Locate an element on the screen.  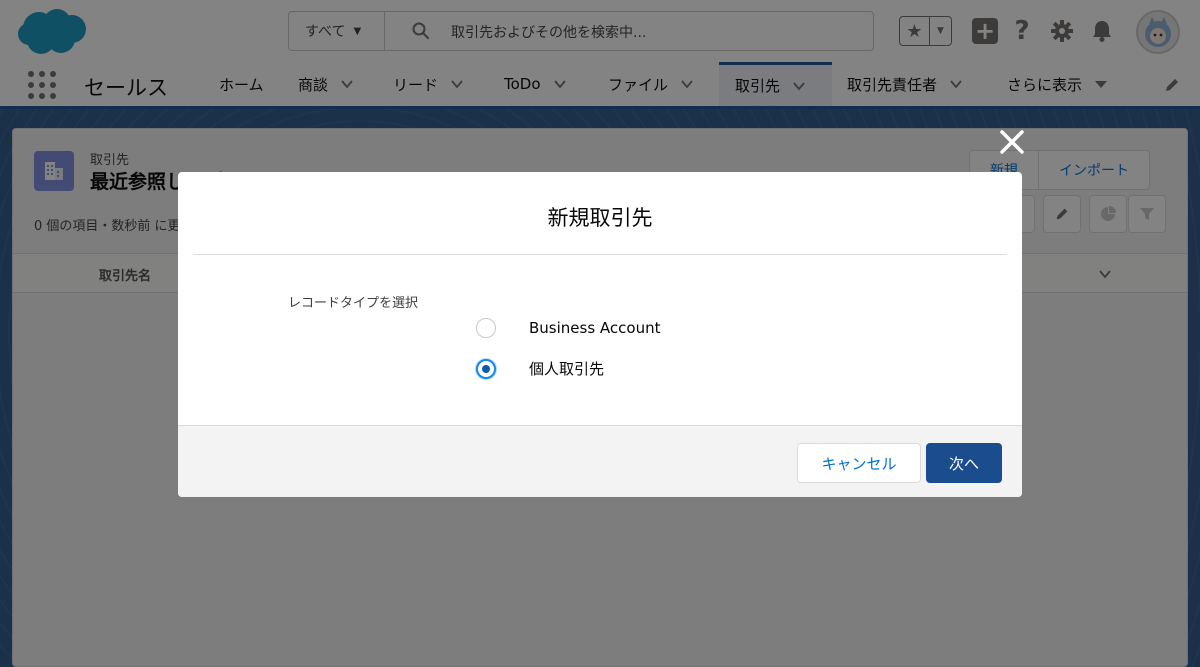
record-type-option-business-account: Business Account is located at coordinates (568, 328).